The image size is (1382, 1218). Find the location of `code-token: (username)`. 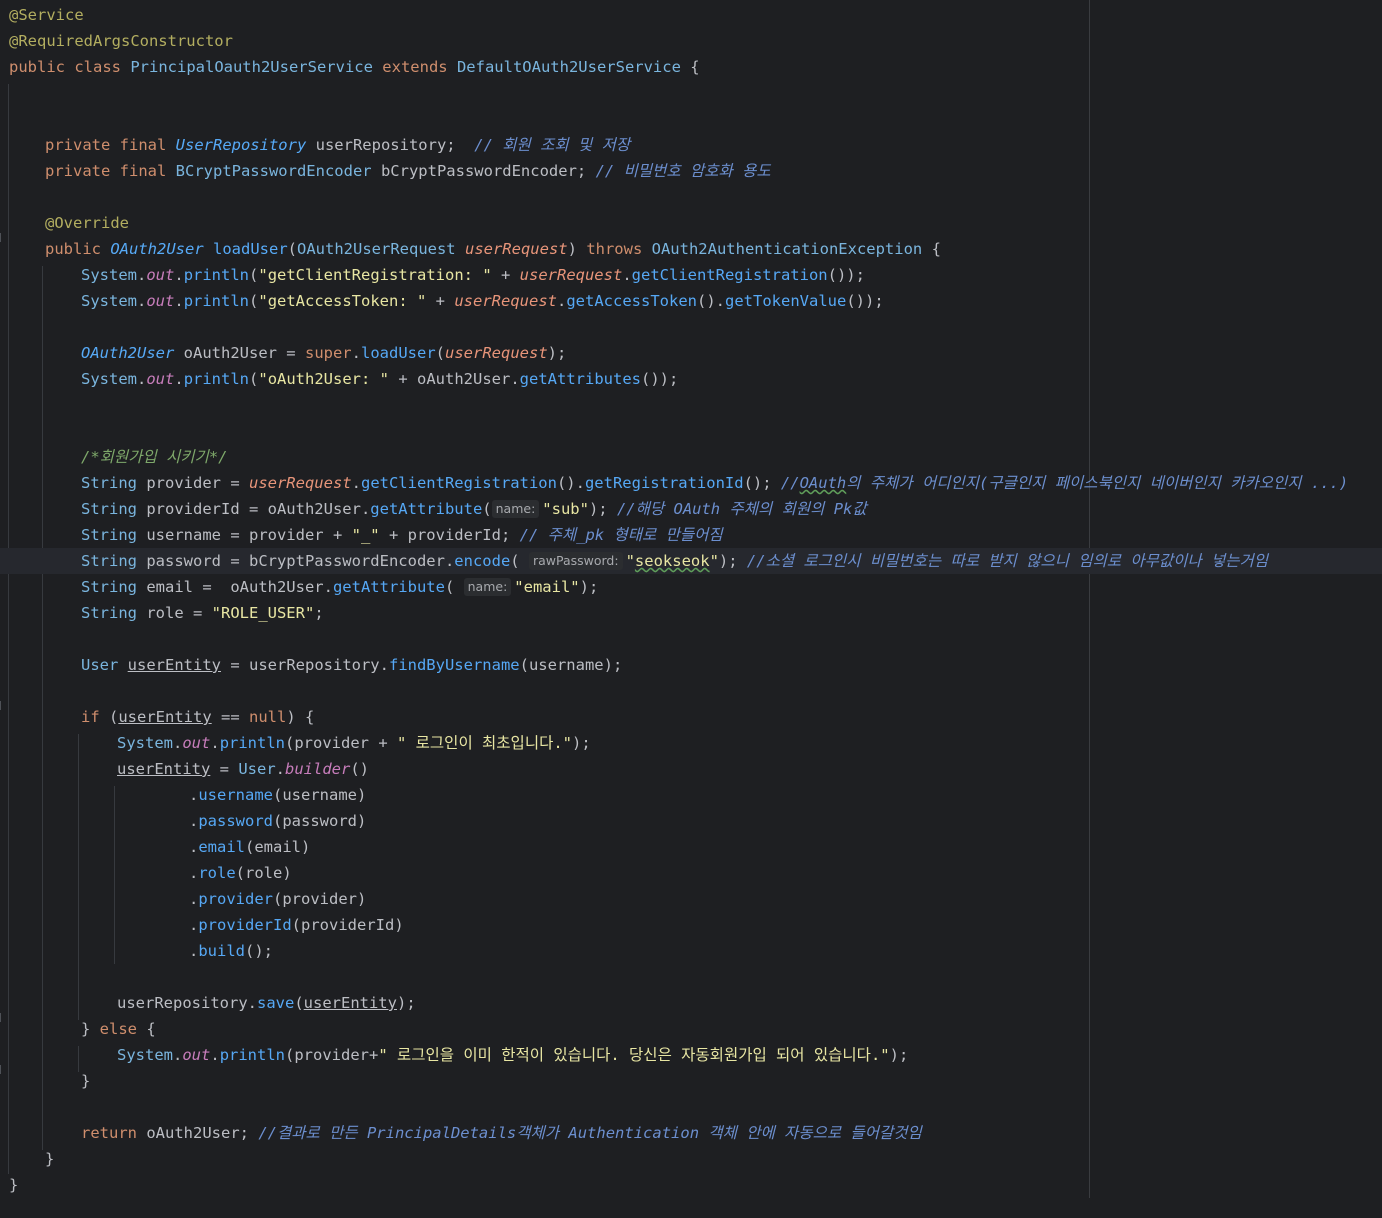

code-token: (username) is located at coordinates (320, 795).